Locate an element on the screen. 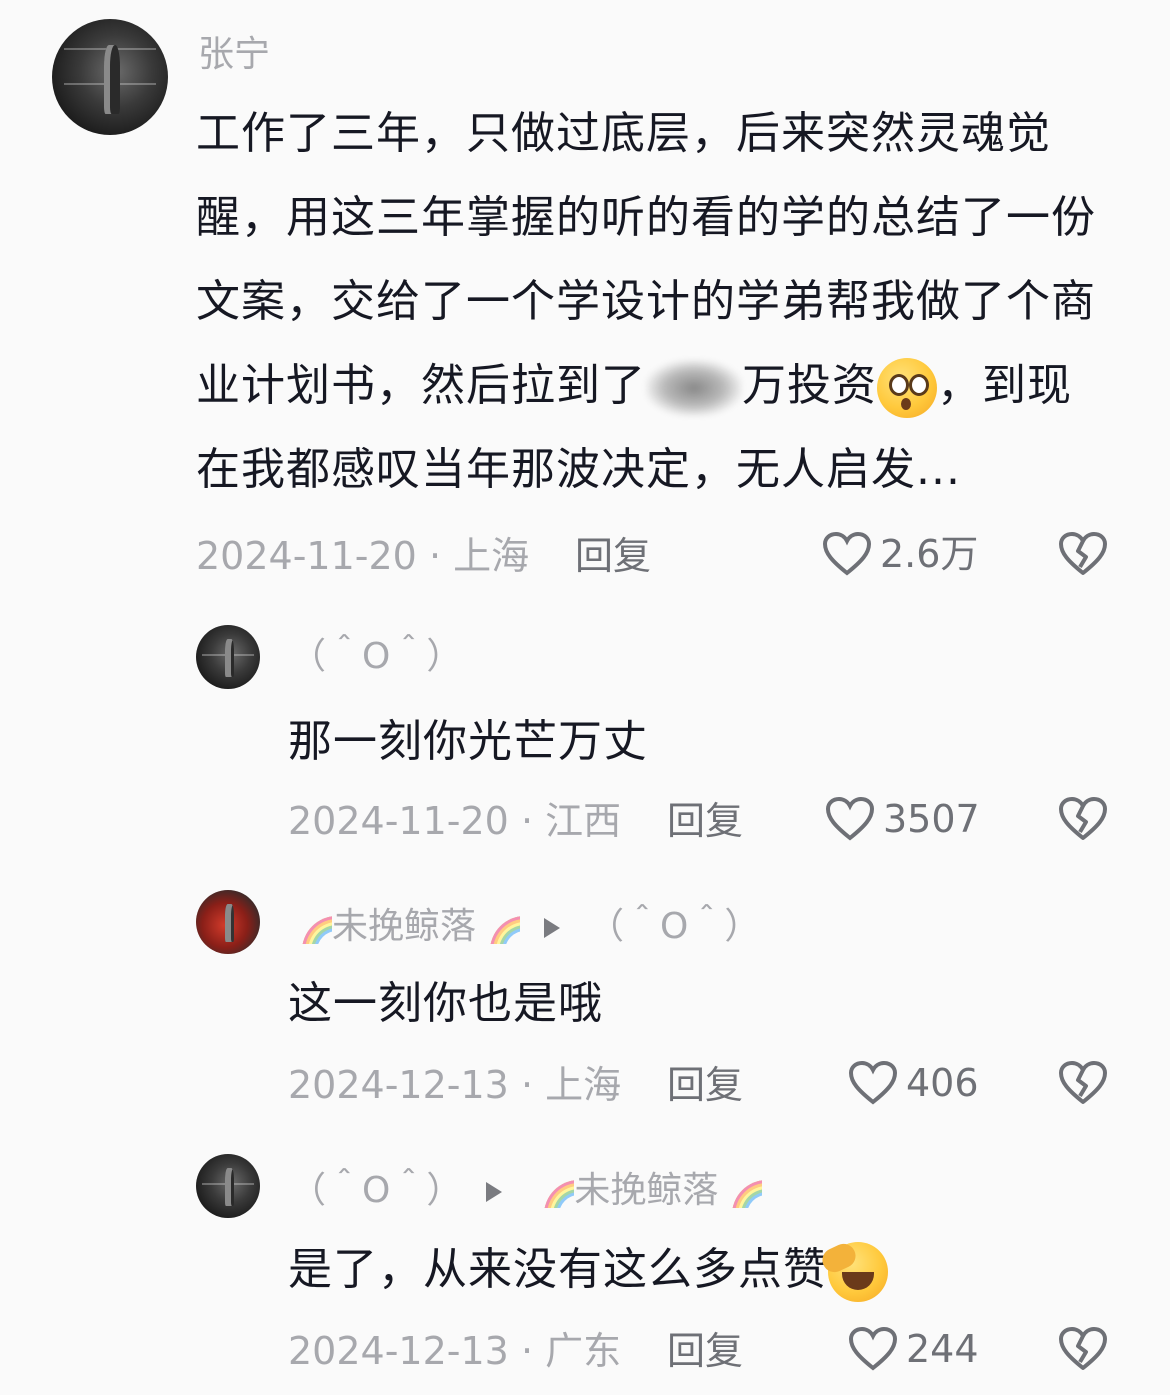 The image size is (1170, 1395). like-button: 406 is located at coordinates (913, 1083).